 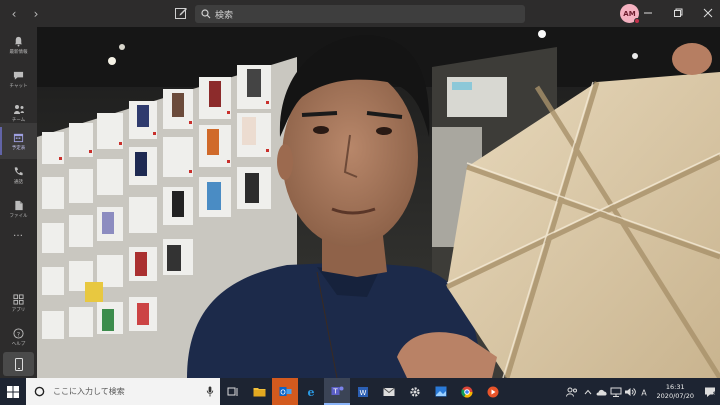 I want to click on word-icon: W, so click(x=363, y=391).